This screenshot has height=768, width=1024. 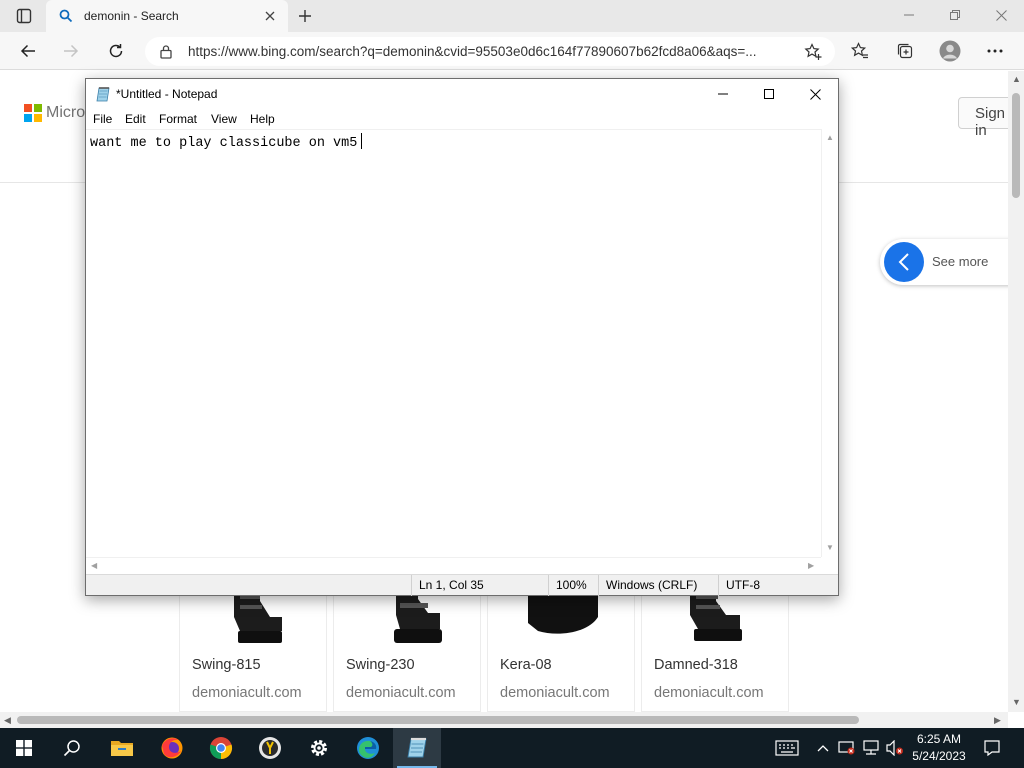 I want to click on tab-actions-icon, so click(x=24, y=16).